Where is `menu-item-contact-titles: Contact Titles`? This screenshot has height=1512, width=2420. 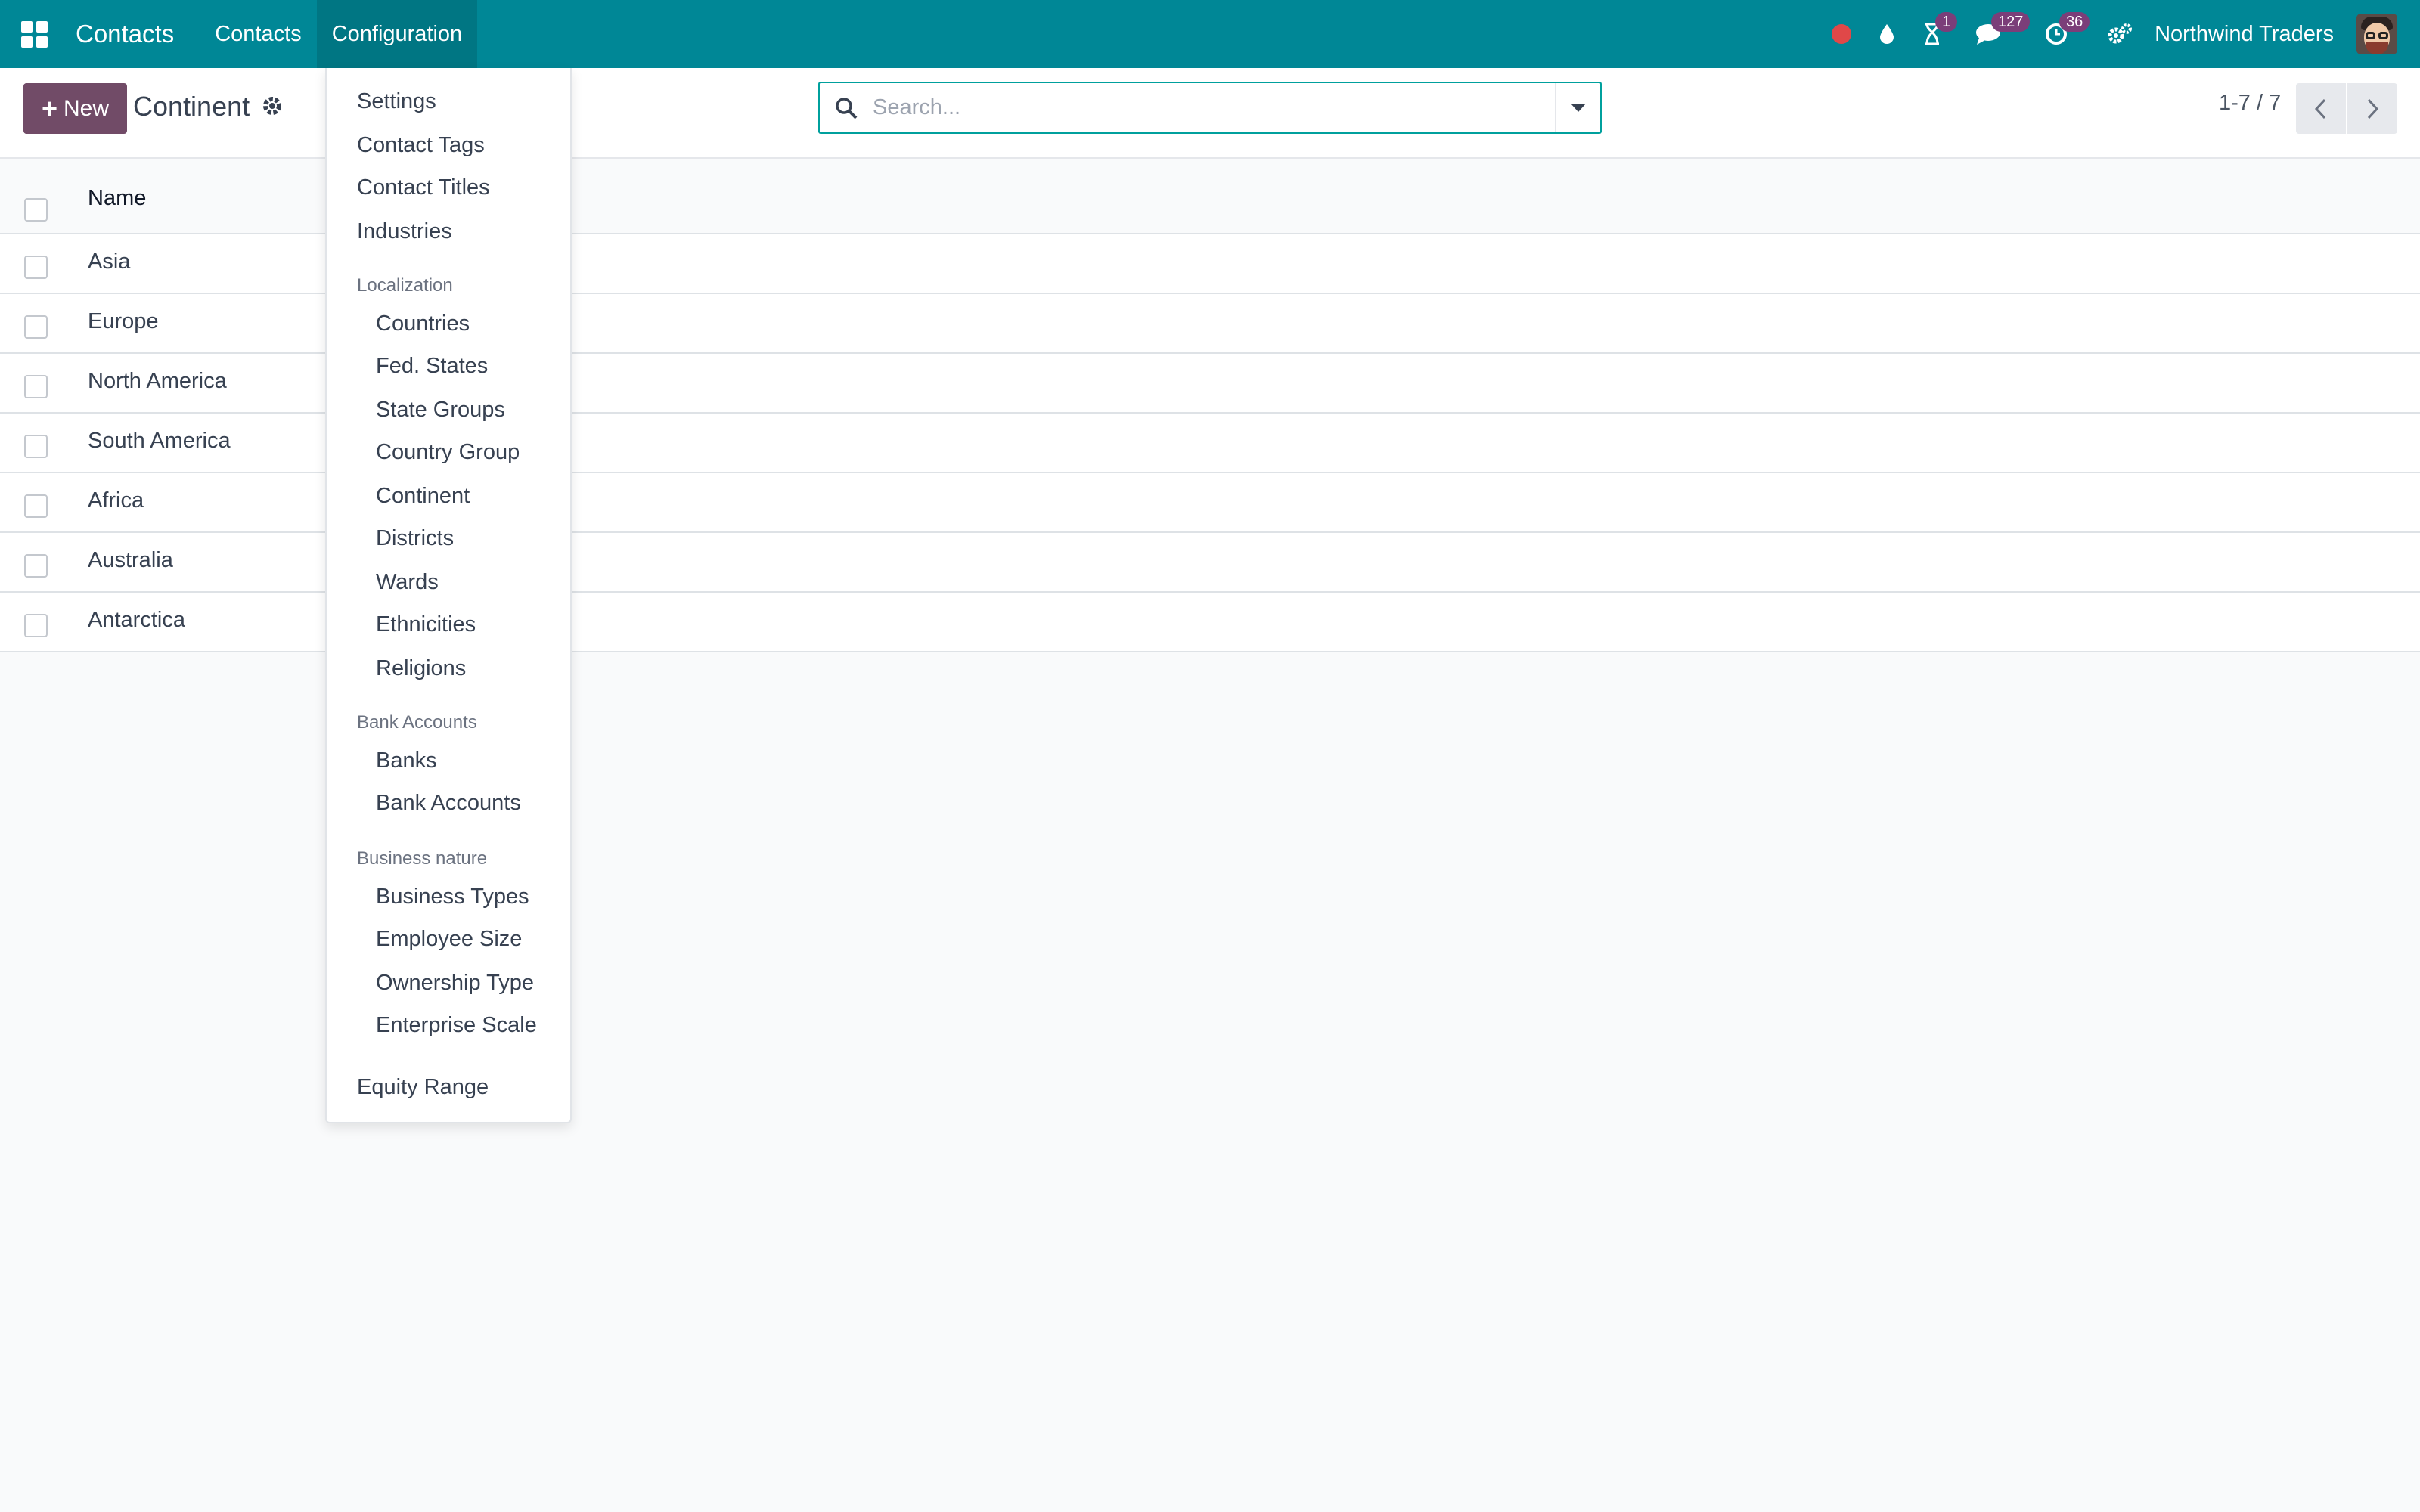
menu-item-contact-titles: Contact Titles is located at coordinates (423, 187).